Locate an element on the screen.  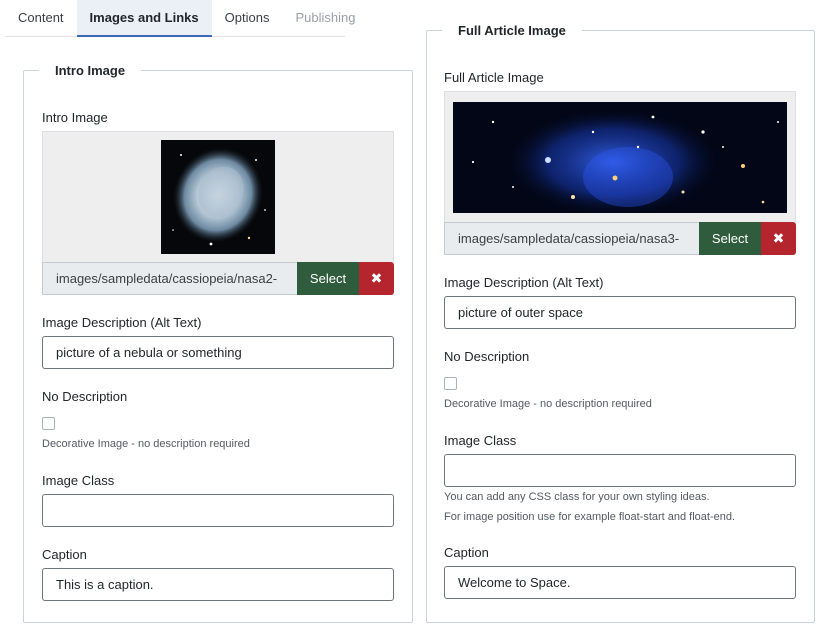
intro-alt-label: Image Description (Alt Text) is located at coordinates (122, 322).